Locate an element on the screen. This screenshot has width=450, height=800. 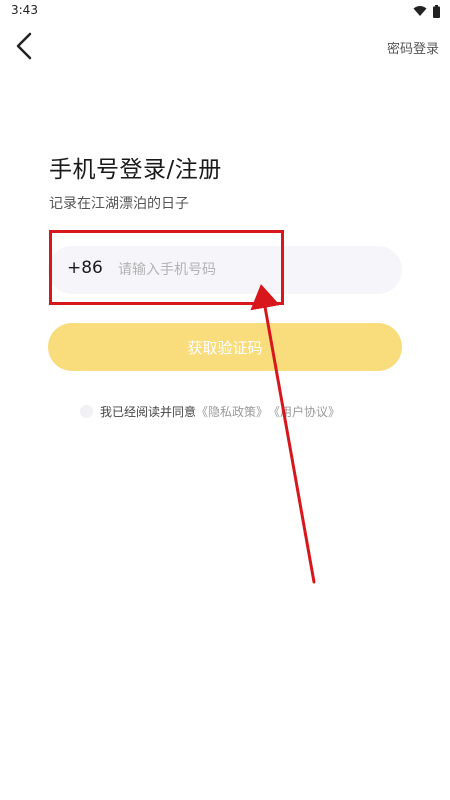
wifi-icon is located at coordinates (420, 11).